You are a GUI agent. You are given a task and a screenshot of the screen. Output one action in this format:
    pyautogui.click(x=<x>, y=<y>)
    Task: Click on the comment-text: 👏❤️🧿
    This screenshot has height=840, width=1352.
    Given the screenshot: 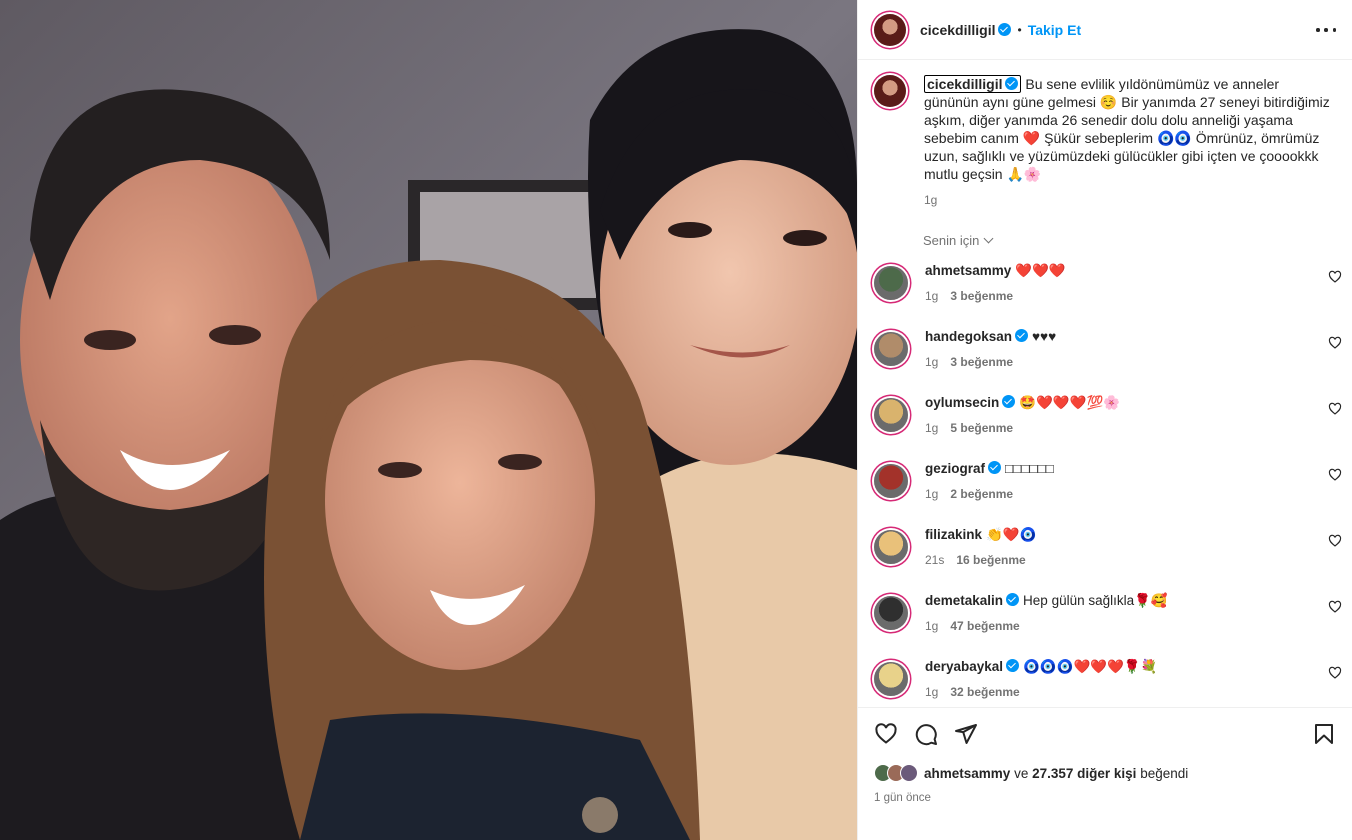 What is the action you would take?
    pyautogui.click(x=1011, y=534)
    